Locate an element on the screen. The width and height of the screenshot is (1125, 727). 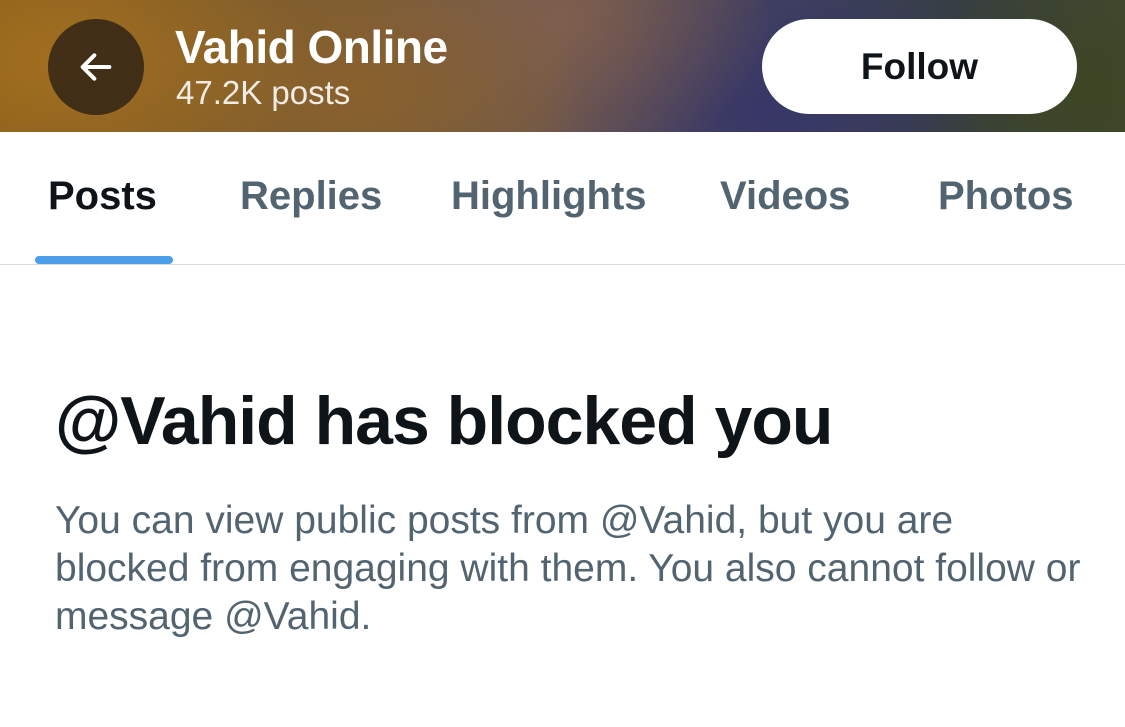
tab-videos: Videos is located at coordinates (785, 196).